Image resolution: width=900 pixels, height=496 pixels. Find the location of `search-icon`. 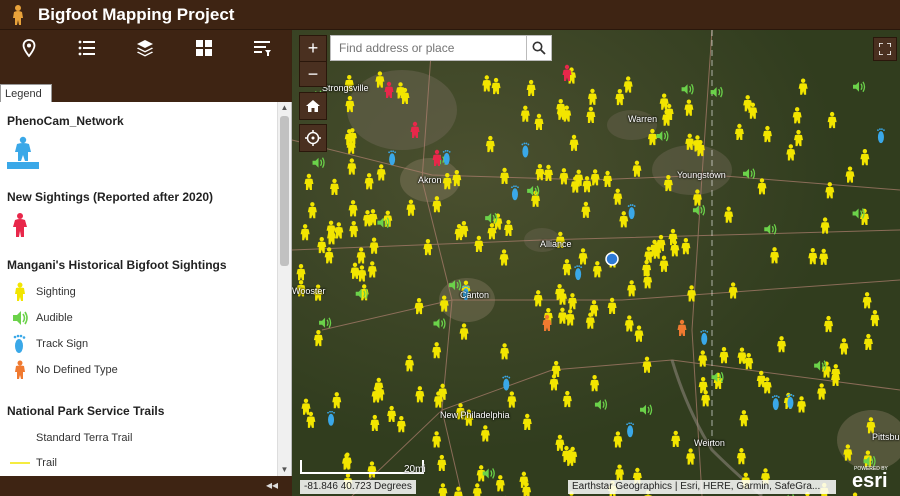

search-icon is located at coordinates (539, 48).